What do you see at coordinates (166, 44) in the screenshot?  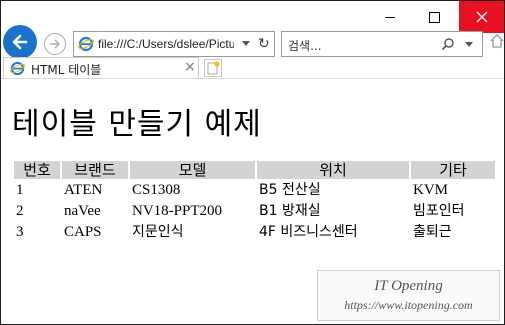 I see `address-url: file:///C:/Users/dslee/Pictu` at bounding box center [166, 44].